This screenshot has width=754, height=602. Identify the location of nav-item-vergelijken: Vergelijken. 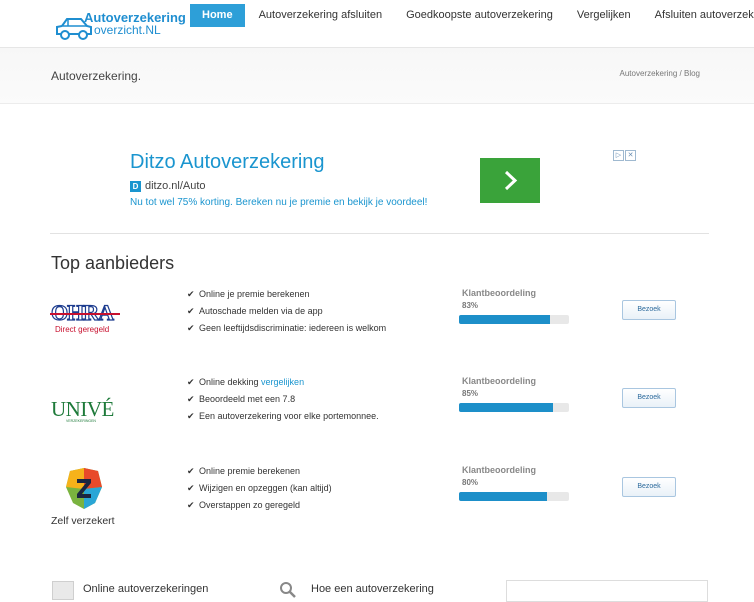
(604, 15).